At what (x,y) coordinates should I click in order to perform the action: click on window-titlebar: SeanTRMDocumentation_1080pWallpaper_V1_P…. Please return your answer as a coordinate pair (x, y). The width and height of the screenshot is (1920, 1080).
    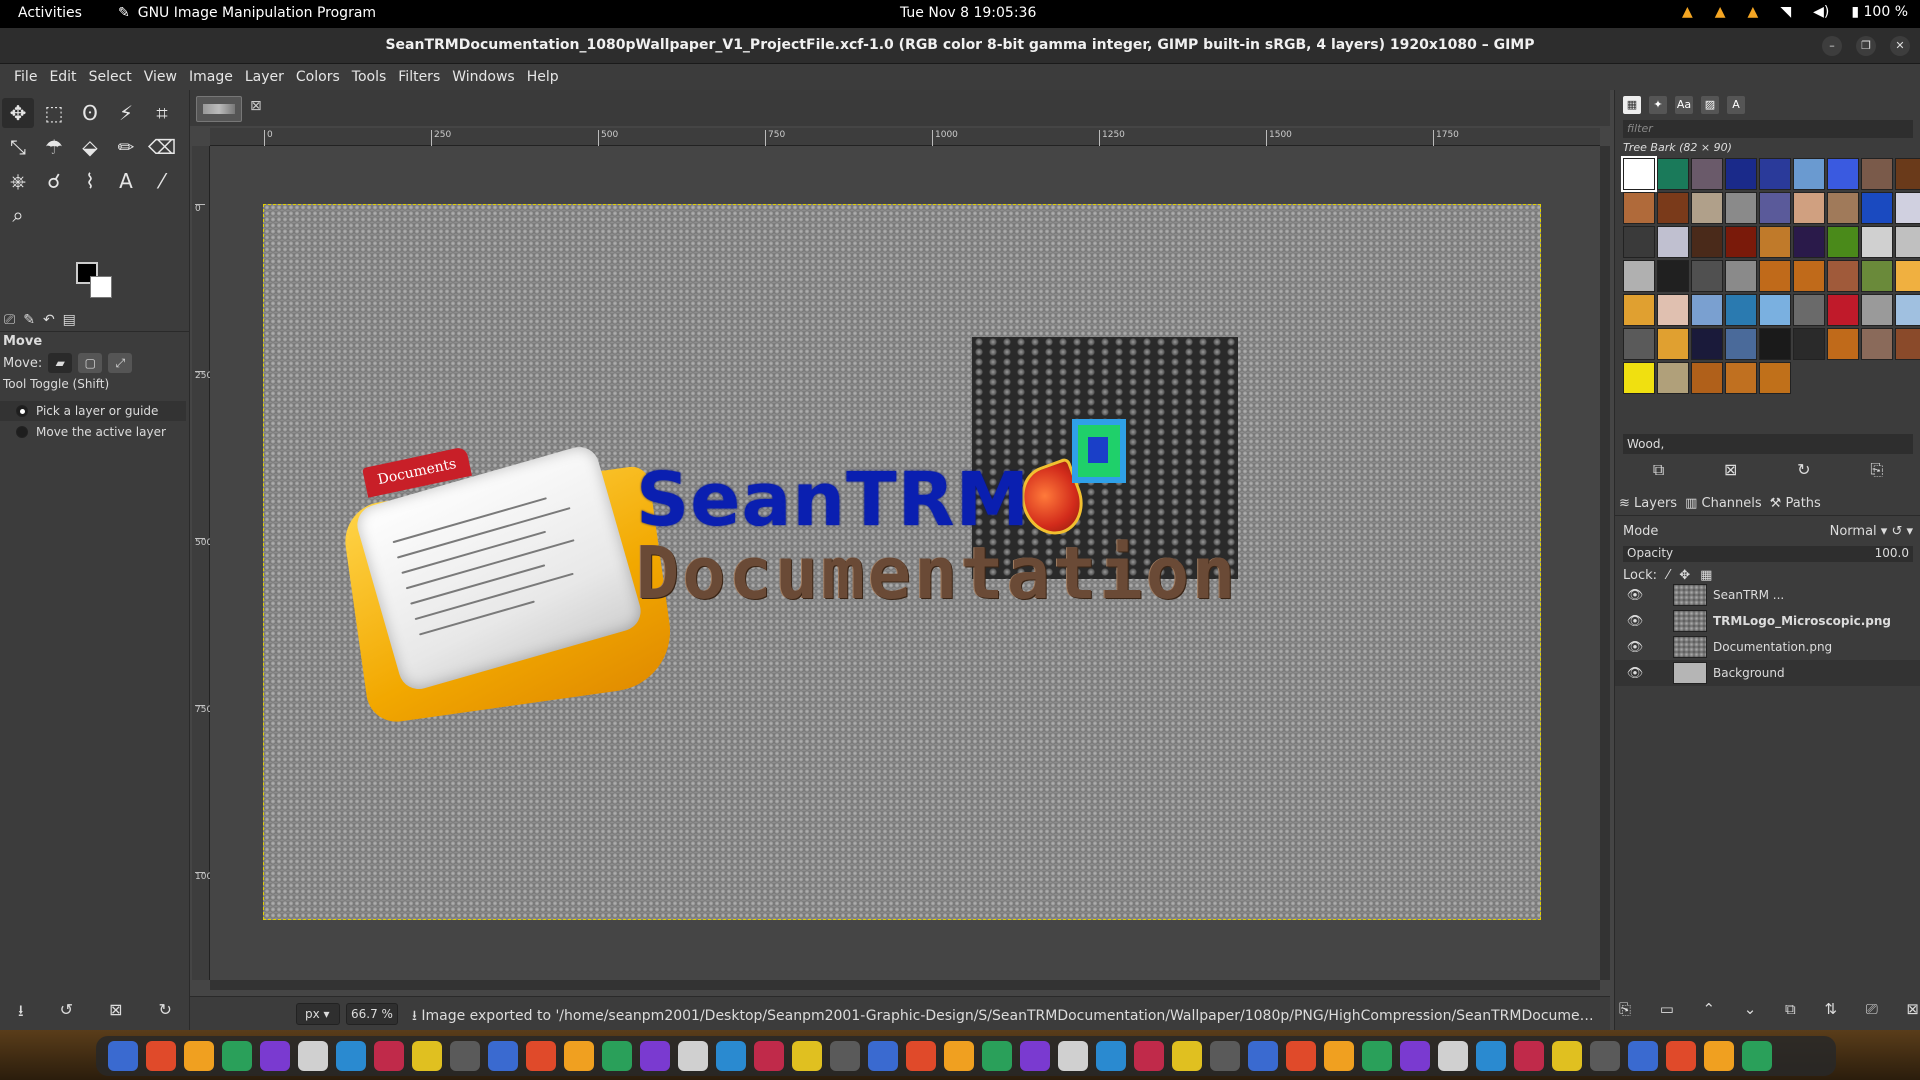
    Looking at the image, I should click on (960, 46).